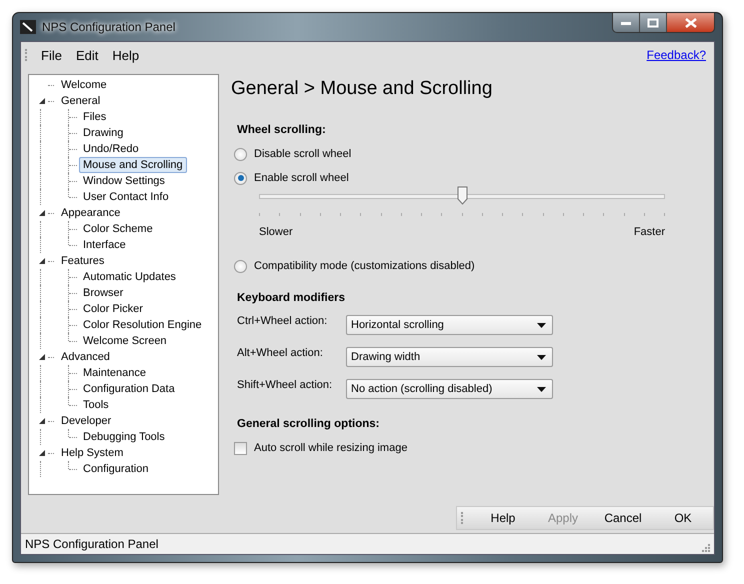 The image size is (744, 584). I want to click on checkbox-label: Auto scroll while resizing image, so click(331, 448).